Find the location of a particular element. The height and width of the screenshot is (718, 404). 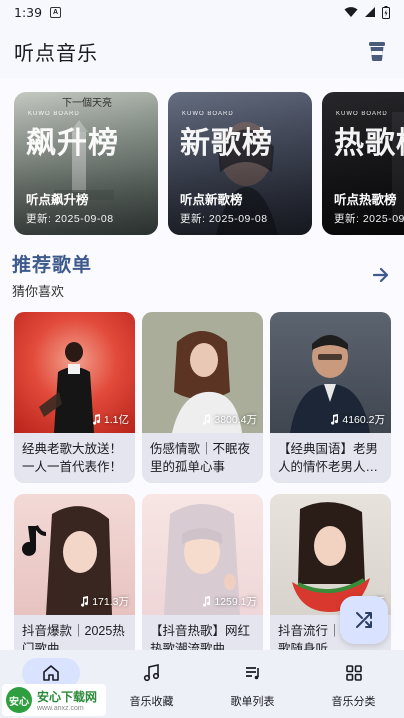

shuffle-button is located at coordinates (364, 620).